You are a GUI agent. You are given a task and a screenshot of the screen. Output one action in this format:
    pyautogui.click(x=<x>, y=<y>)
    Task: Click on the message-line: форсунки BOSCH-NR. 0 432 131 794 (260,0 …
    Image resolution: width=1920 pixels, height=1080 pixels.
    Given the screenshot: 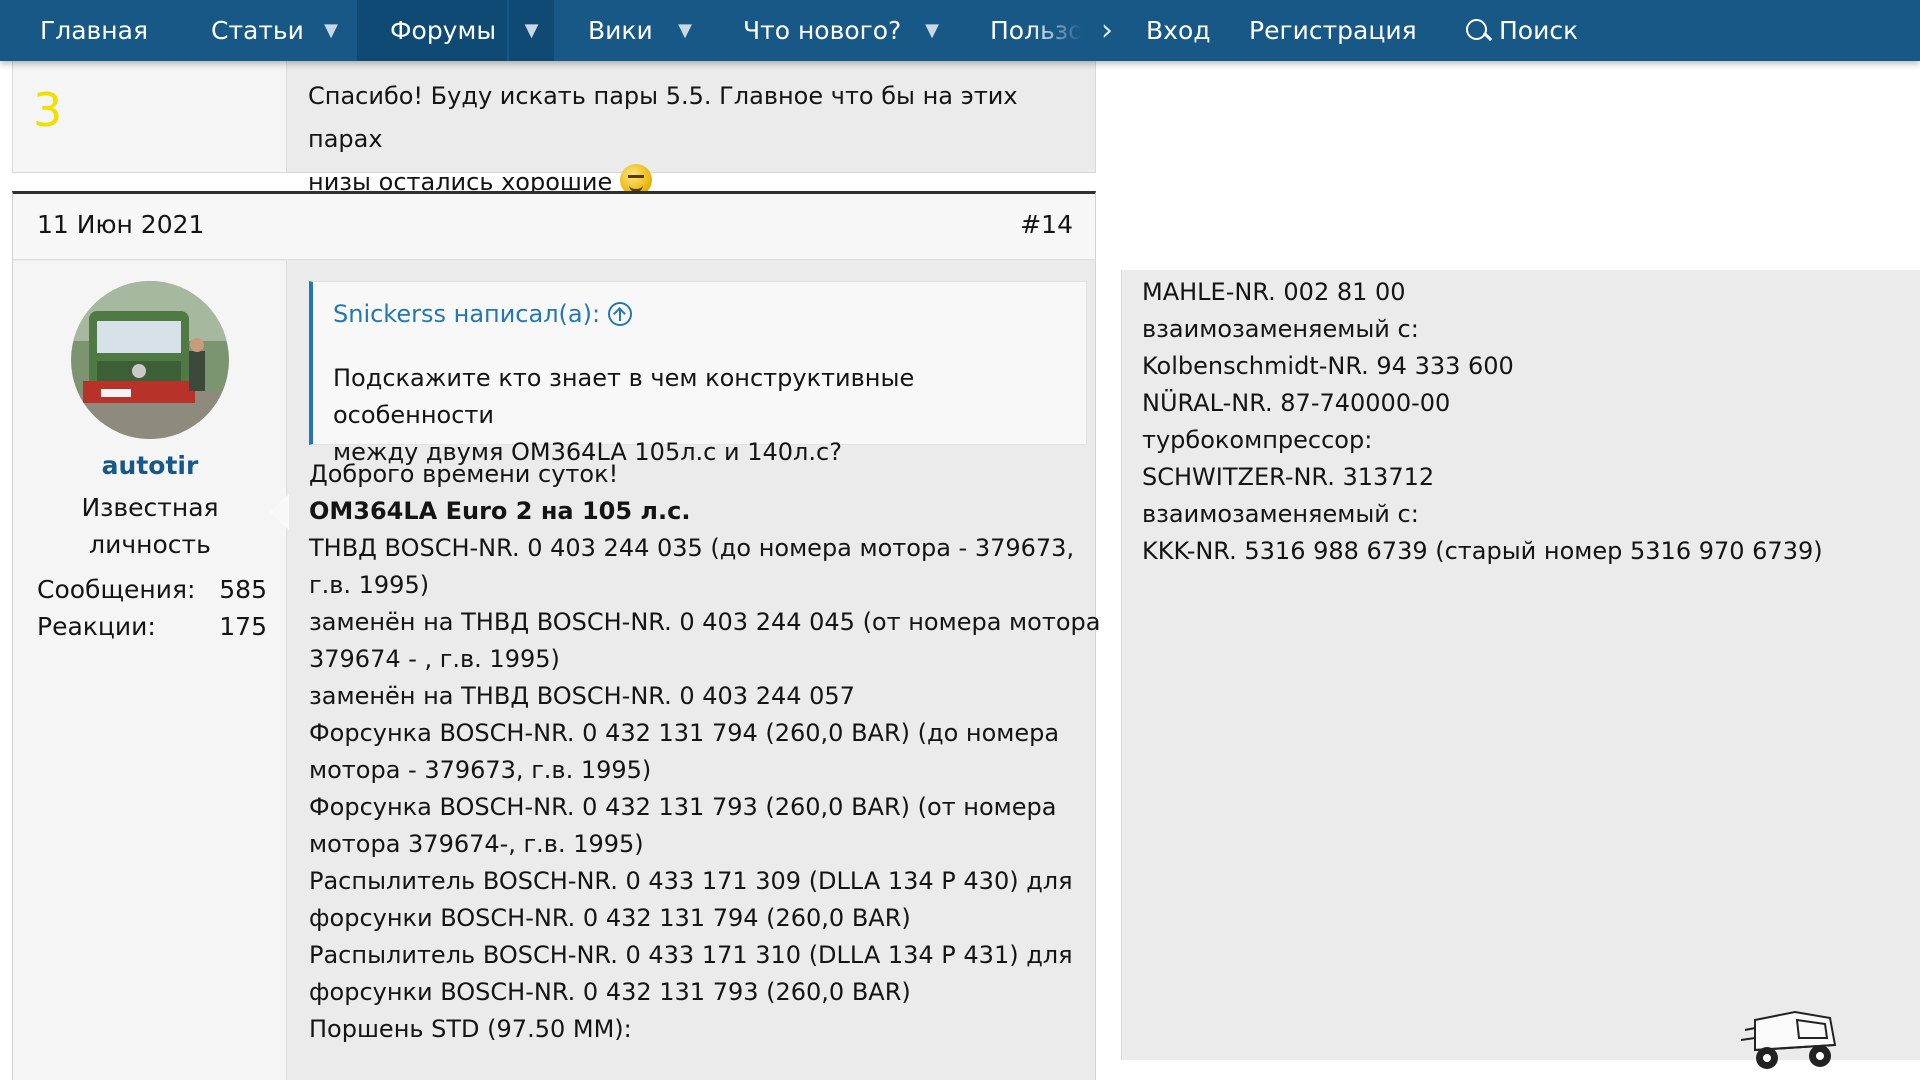 What is the action you would take?
    pyautogui.click(x=610, y=918)
    